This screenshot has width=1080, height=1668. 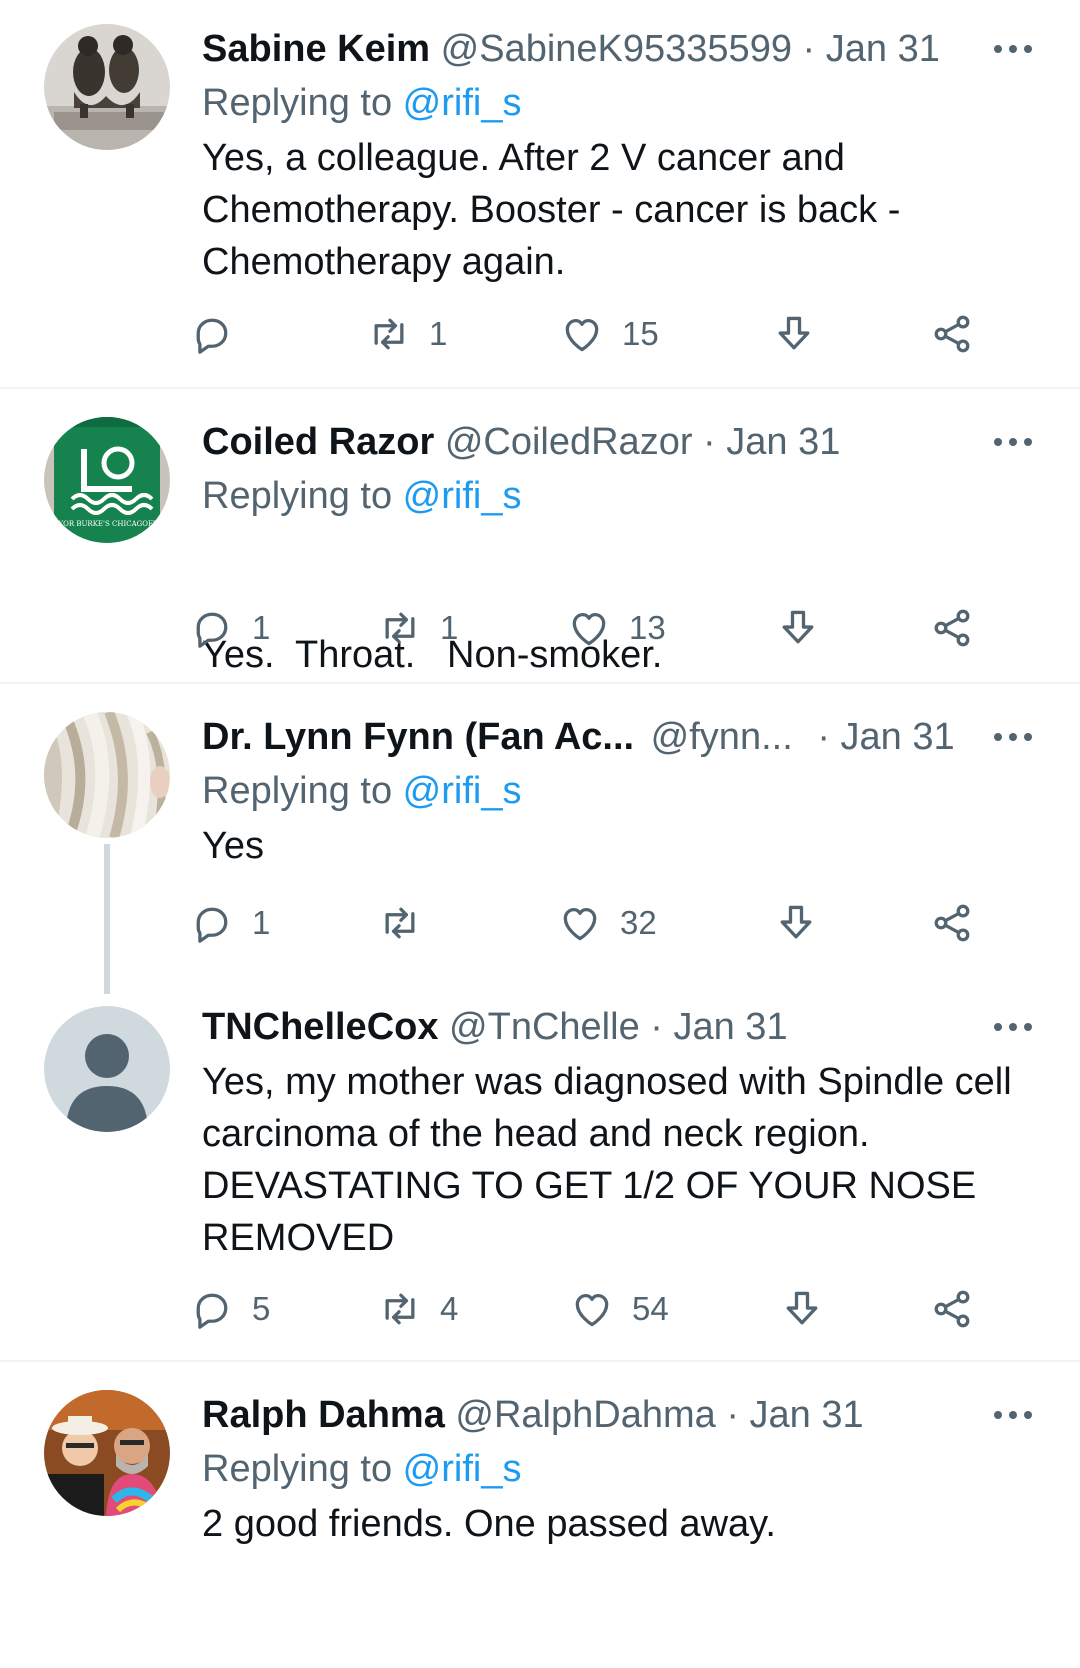 I want to click on display-name: Sabine Keim, so click(x=316, y=49).